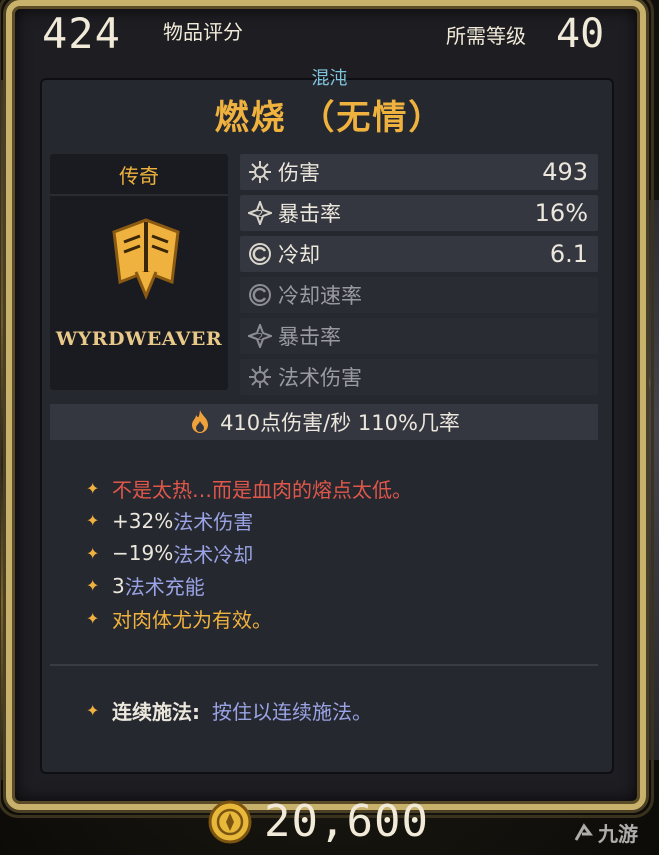 The image size is (659, 855). I want to click on effect-lore-text: 不是太热…而是血肉的熔点太低。, so click(262, 489).